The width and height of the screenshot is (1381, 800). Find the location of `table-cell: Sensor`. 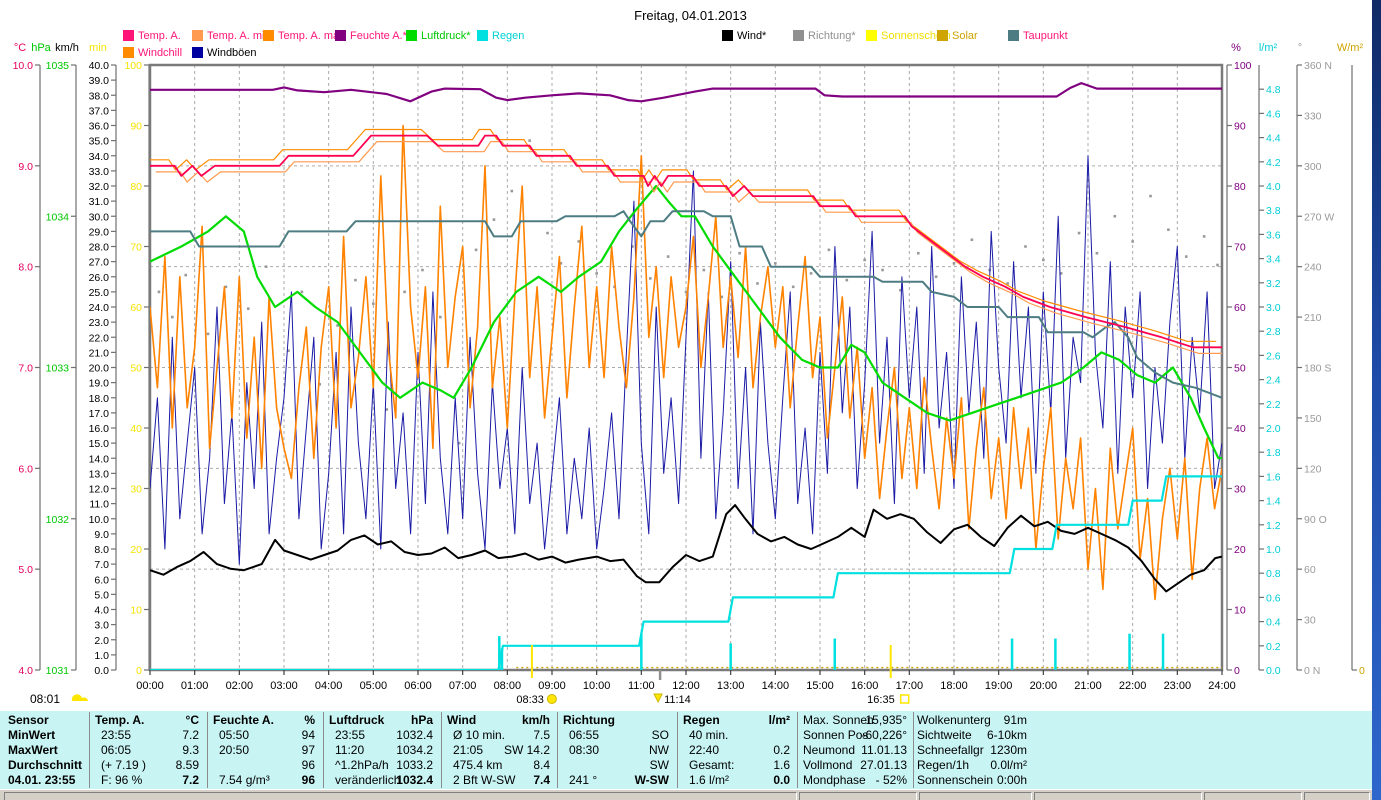

table-cell: Sensor is located at coordinates (47, 720).